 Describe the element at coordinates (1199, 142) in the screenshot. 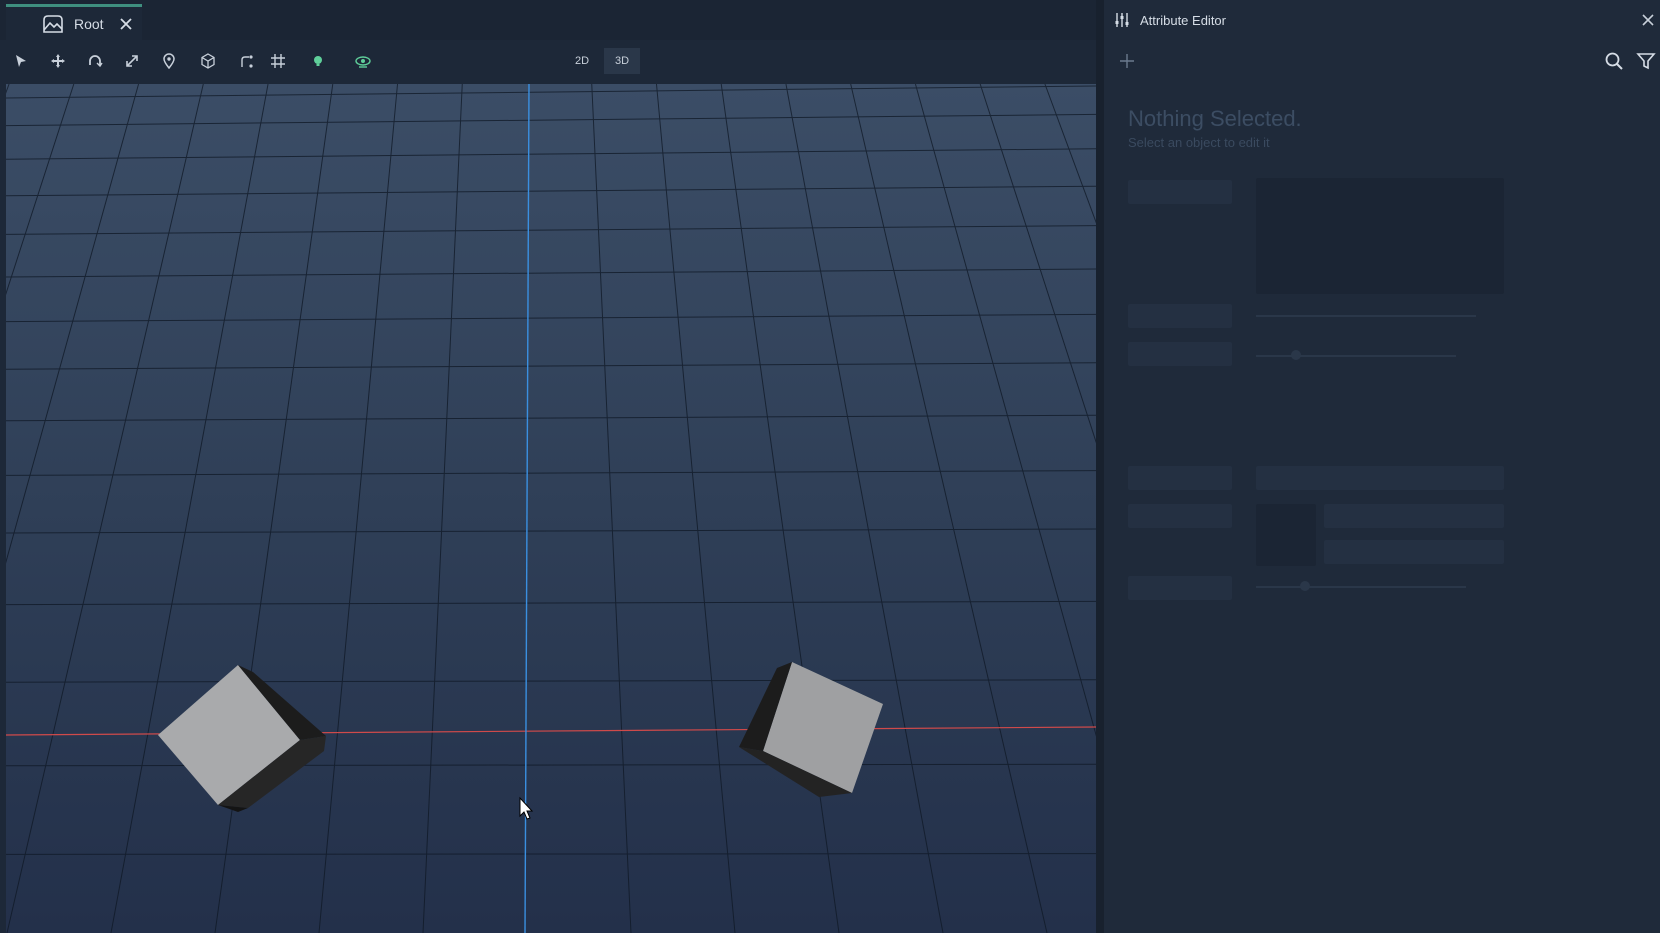

I see `empty-state-subtitle: Select an object to edit it` at that location.